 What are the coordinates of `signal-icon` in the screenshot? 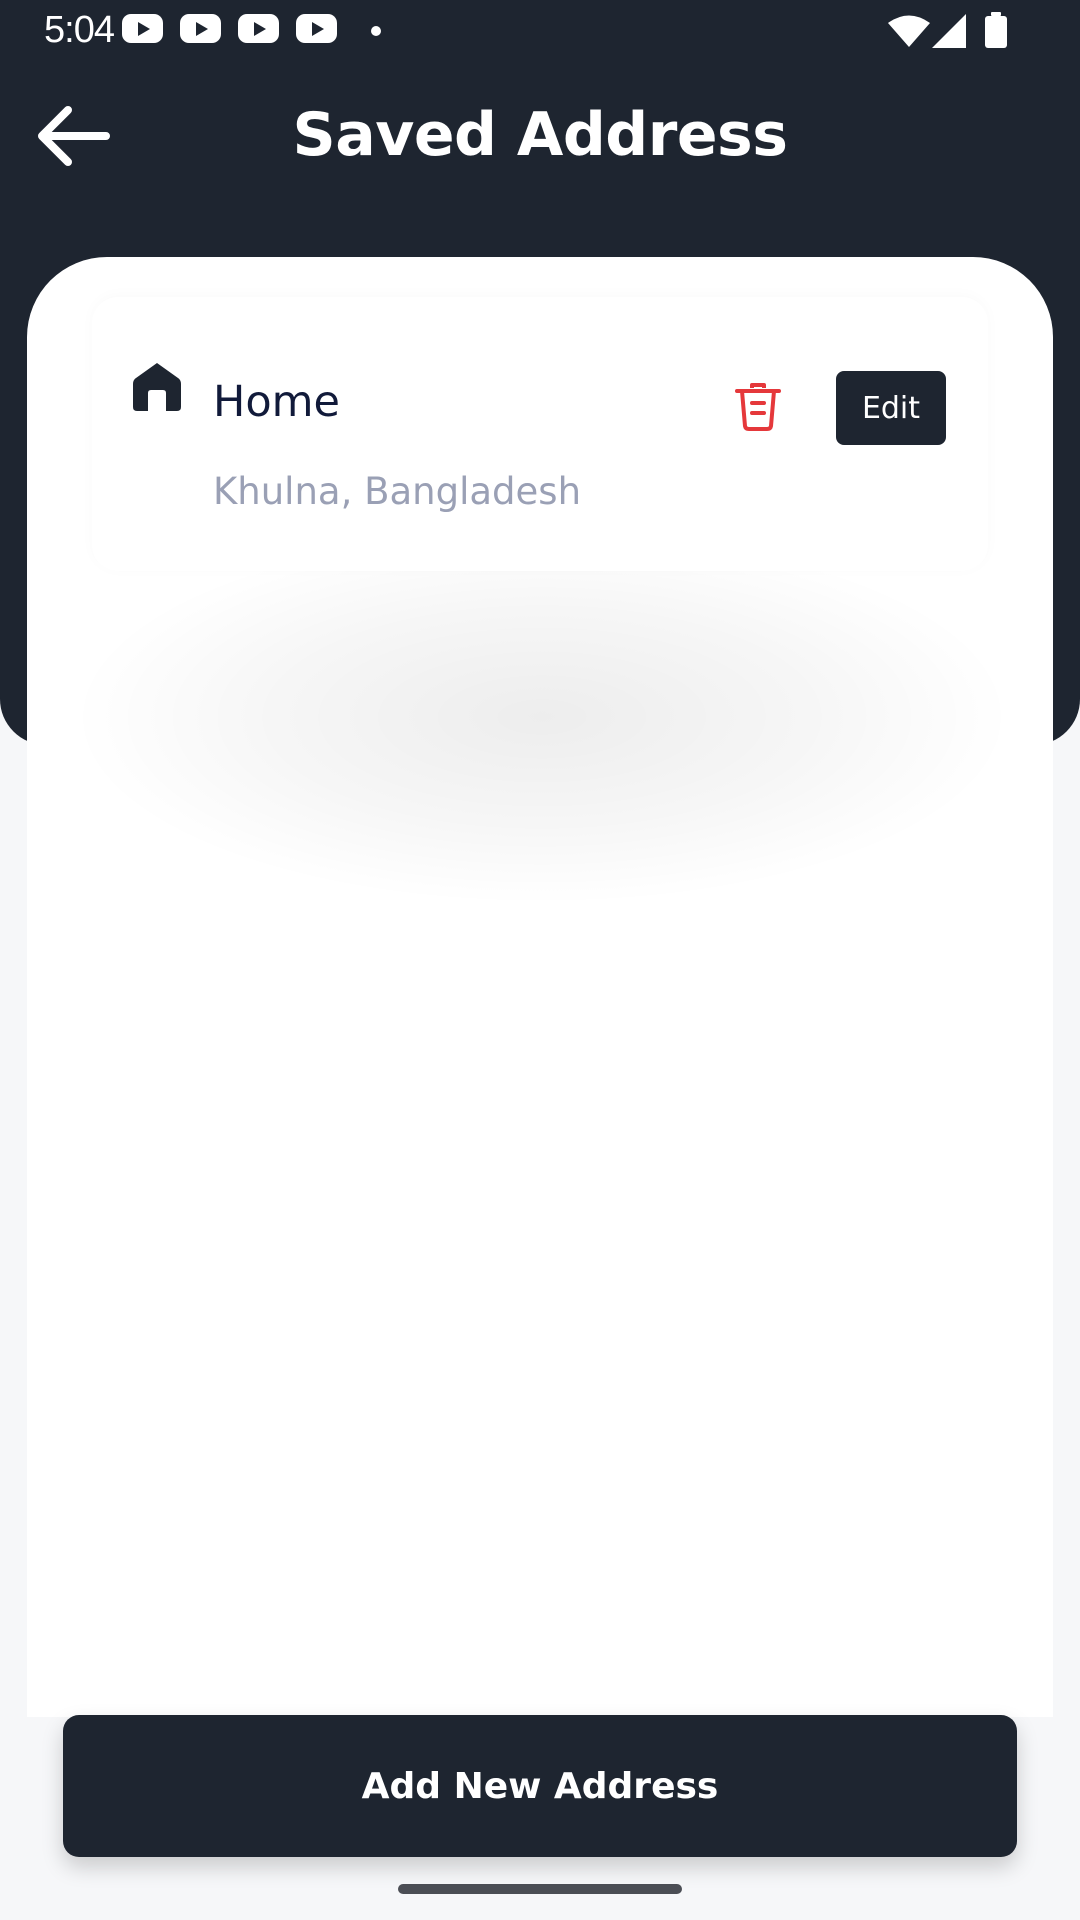 It's located at (949, 31).